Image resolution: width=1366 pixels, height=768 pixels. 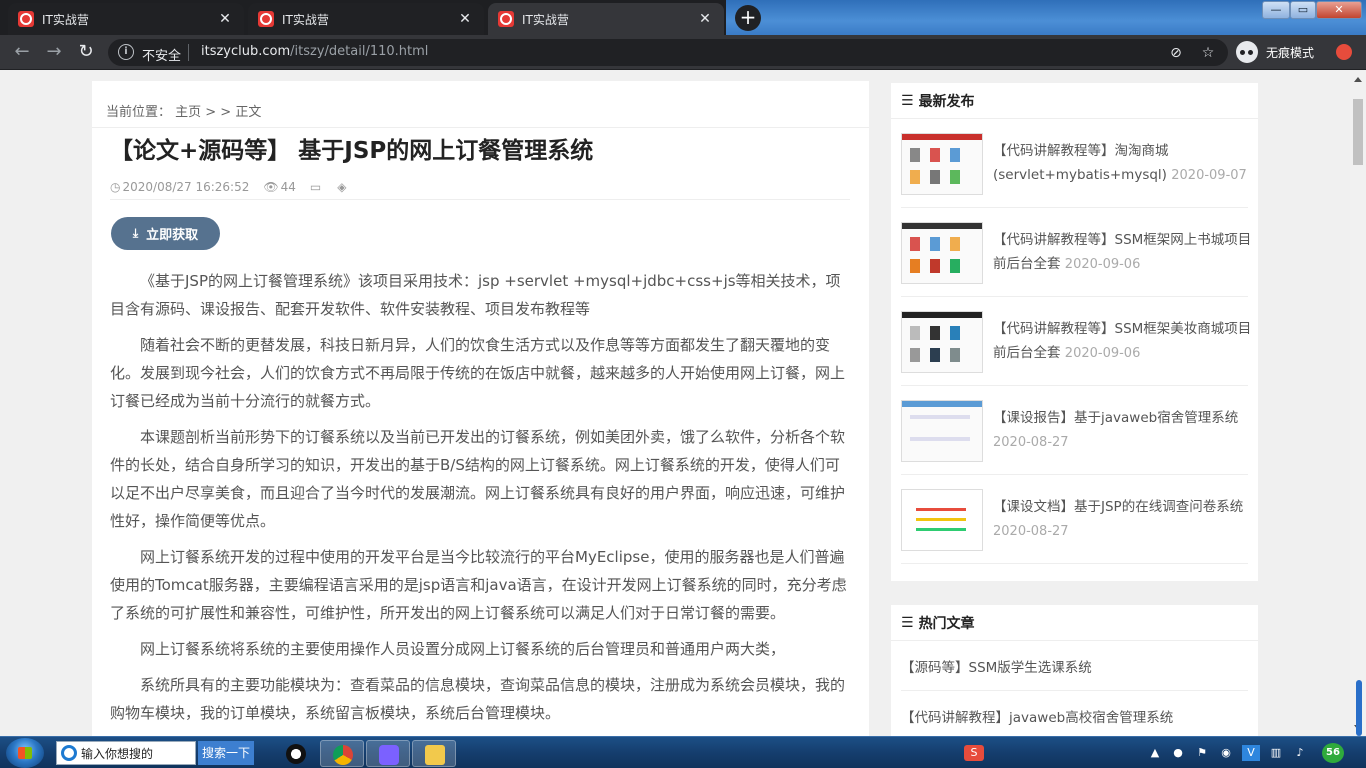 I want to click on taskbar: 输入你想搜的 搜索一下 S ▲ ● ⚑ ◉ V ▥ ♪ 56, so click(x=683, y=752).